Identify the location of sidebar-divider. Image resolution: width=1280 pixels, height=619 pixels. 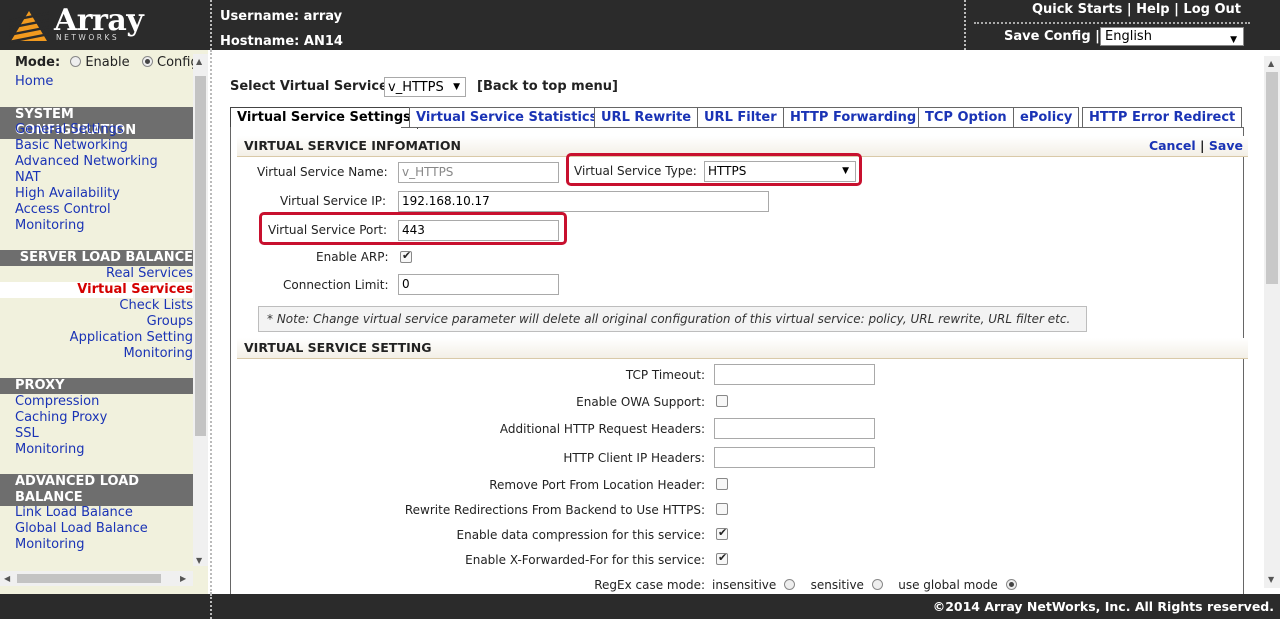
(211, 322).